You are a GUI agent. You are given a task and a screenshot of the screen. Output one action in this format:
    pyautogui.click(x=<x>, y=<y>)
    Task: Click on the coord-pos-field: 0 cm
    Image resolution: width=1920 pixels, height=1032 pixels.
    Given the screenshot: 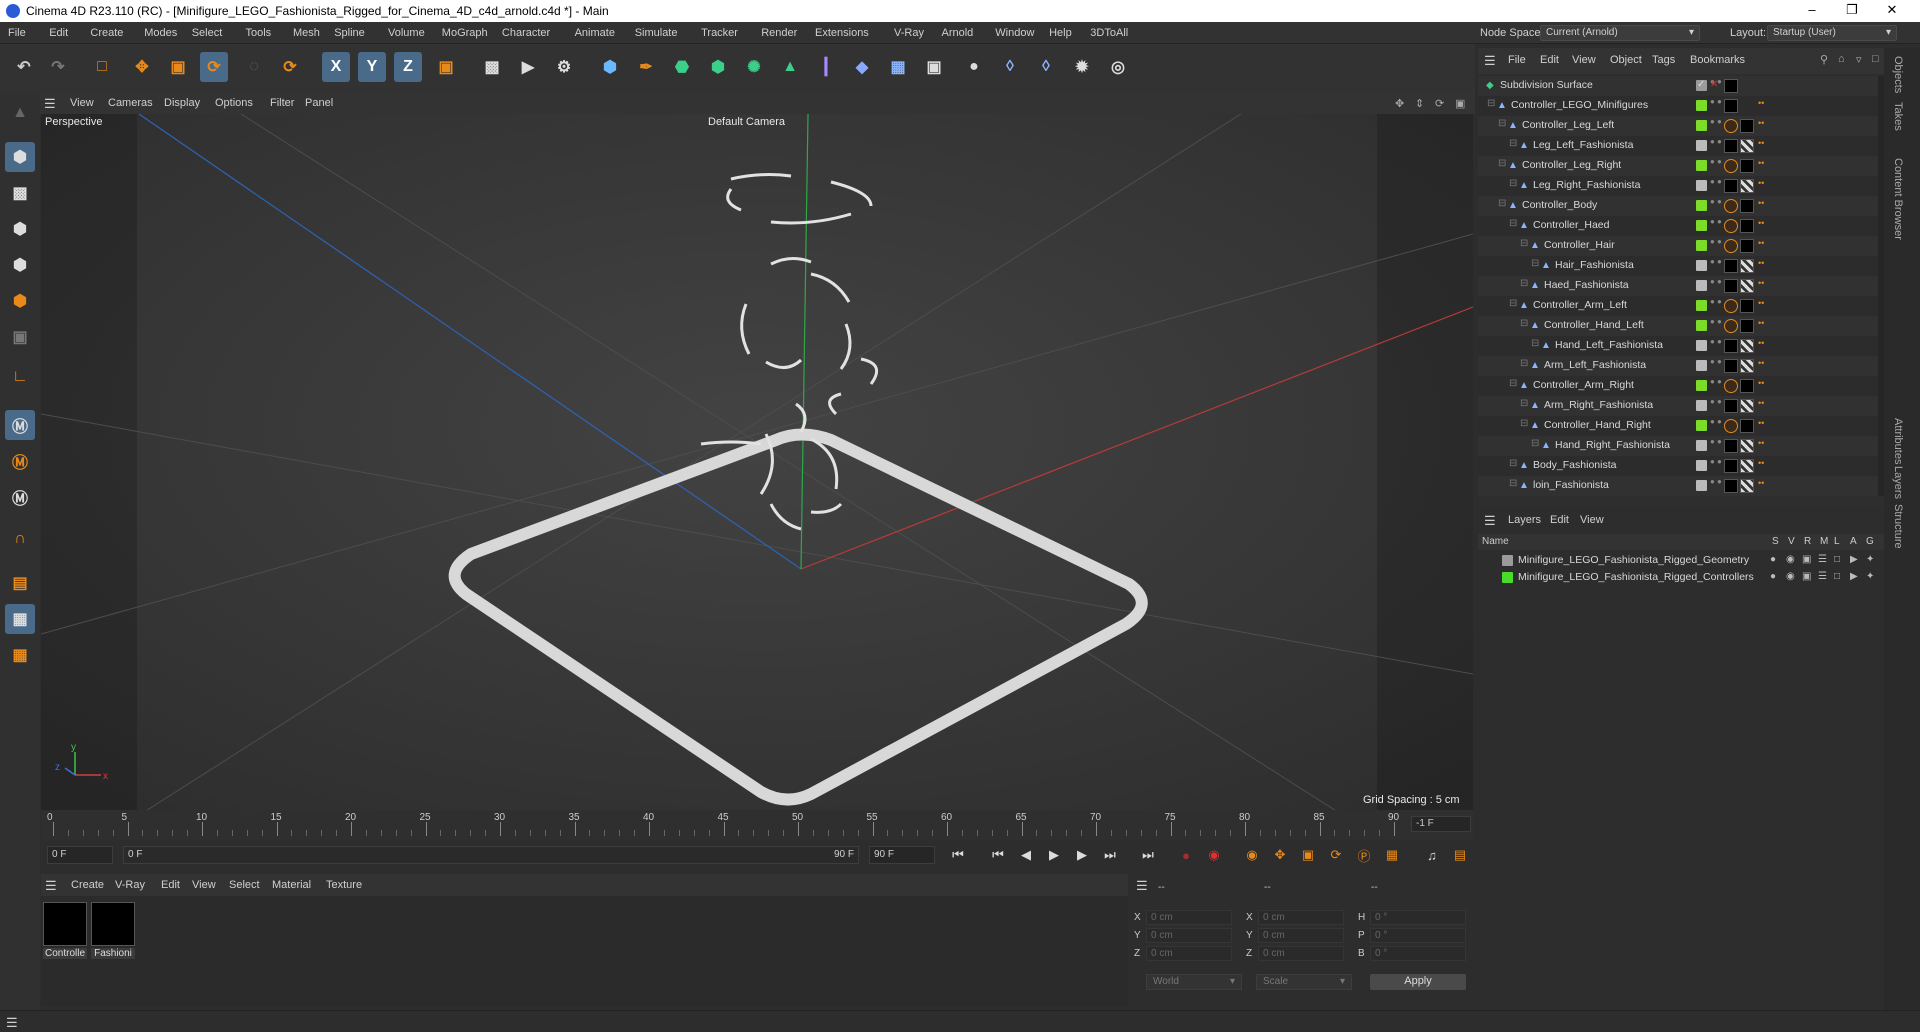 What is the action you would take?
    pyautogui.click(x=1189, y=953)
    